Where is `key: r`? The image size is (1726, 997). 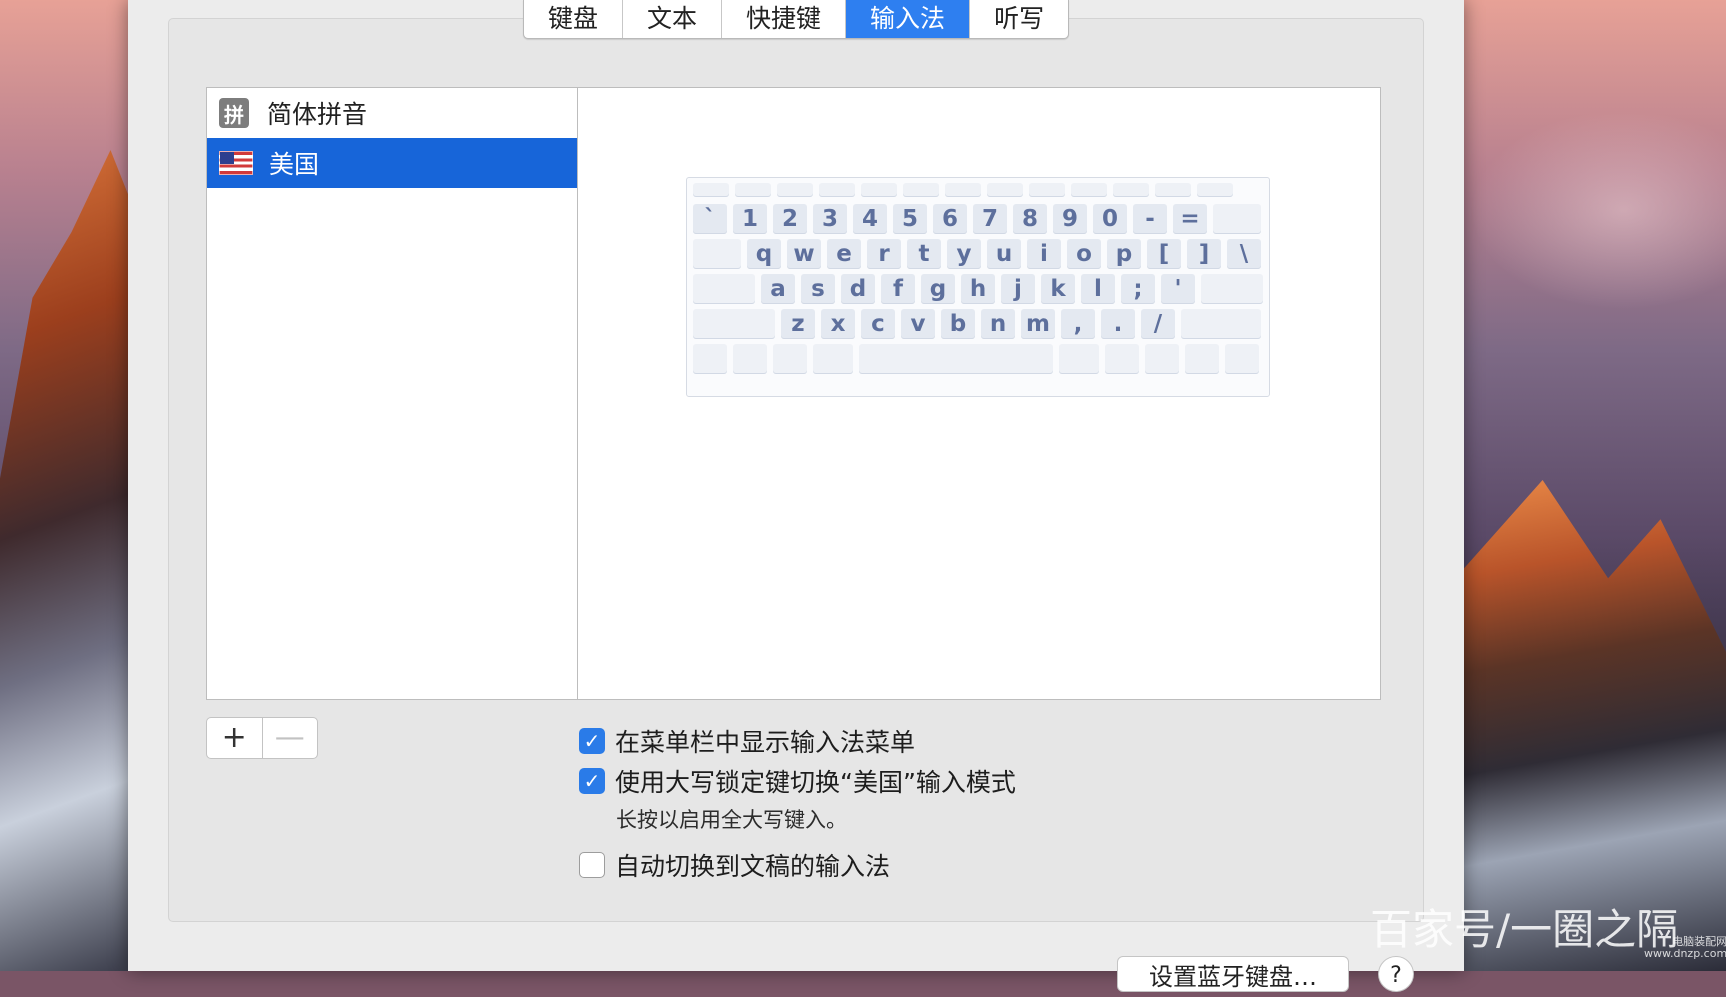 key: r is located at coordinates (884, 254).